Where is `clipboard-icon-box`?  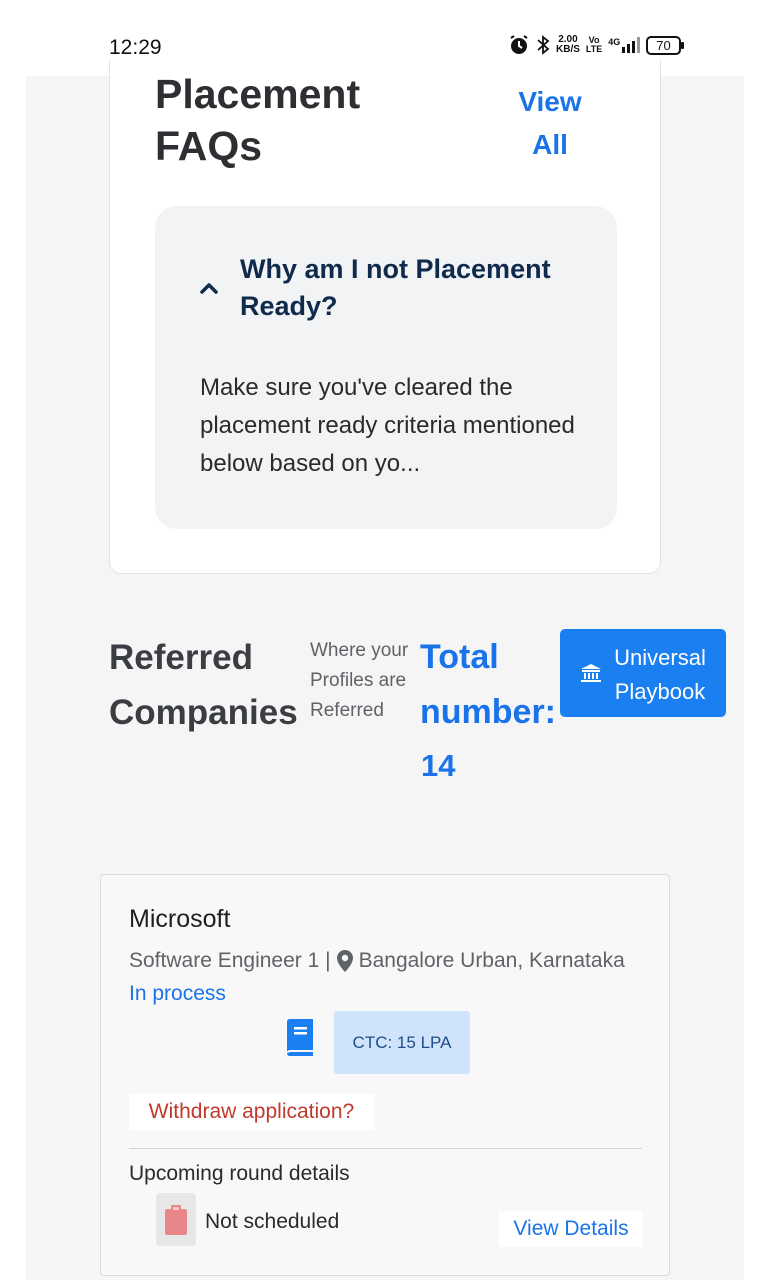 clipboard-icon-box is located at coordinates (176, 1219).